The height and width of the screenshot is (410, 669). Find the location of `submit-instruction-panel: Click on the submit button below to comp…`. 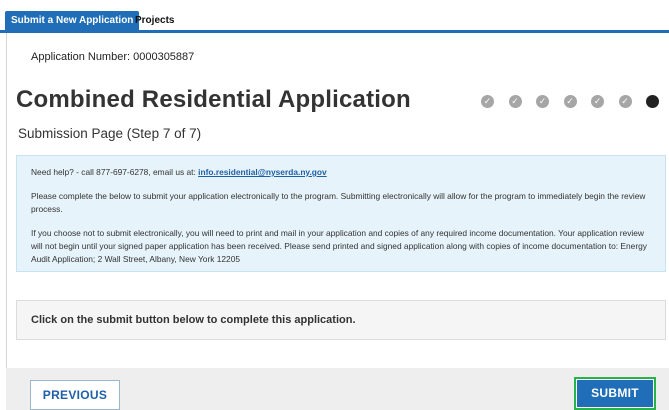

submit-instruction-panel: Click on the submit button below to comp… is located at coordinates (341, 320).